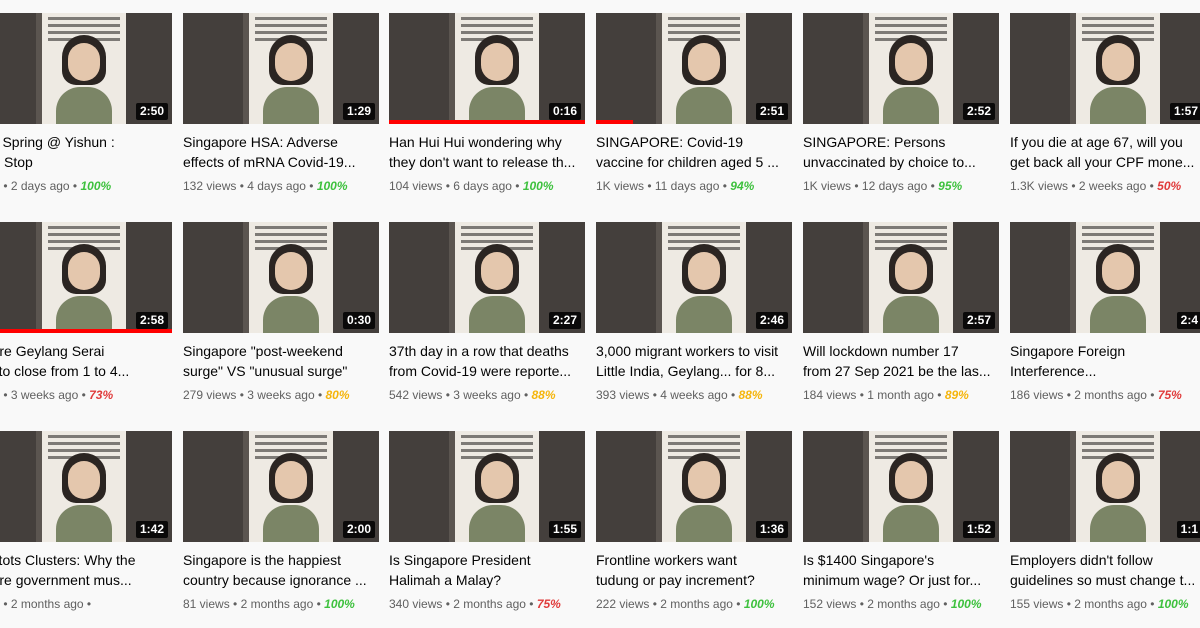  I want to click on upload-age: 3 weeks ago •, so click(50, 395).